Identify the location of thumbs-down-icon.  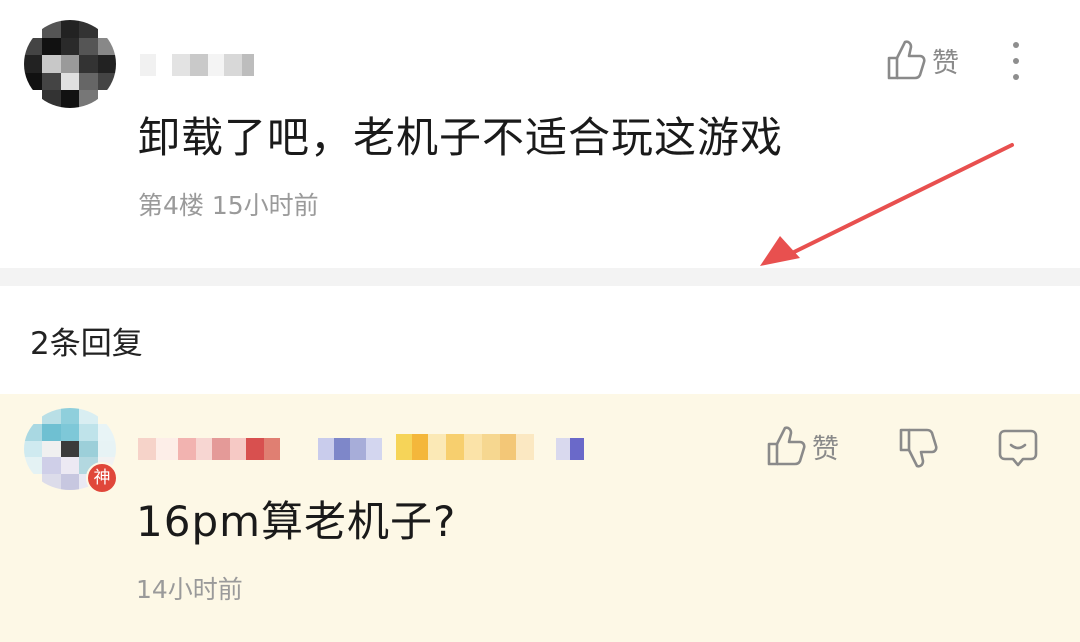
(918, 448).